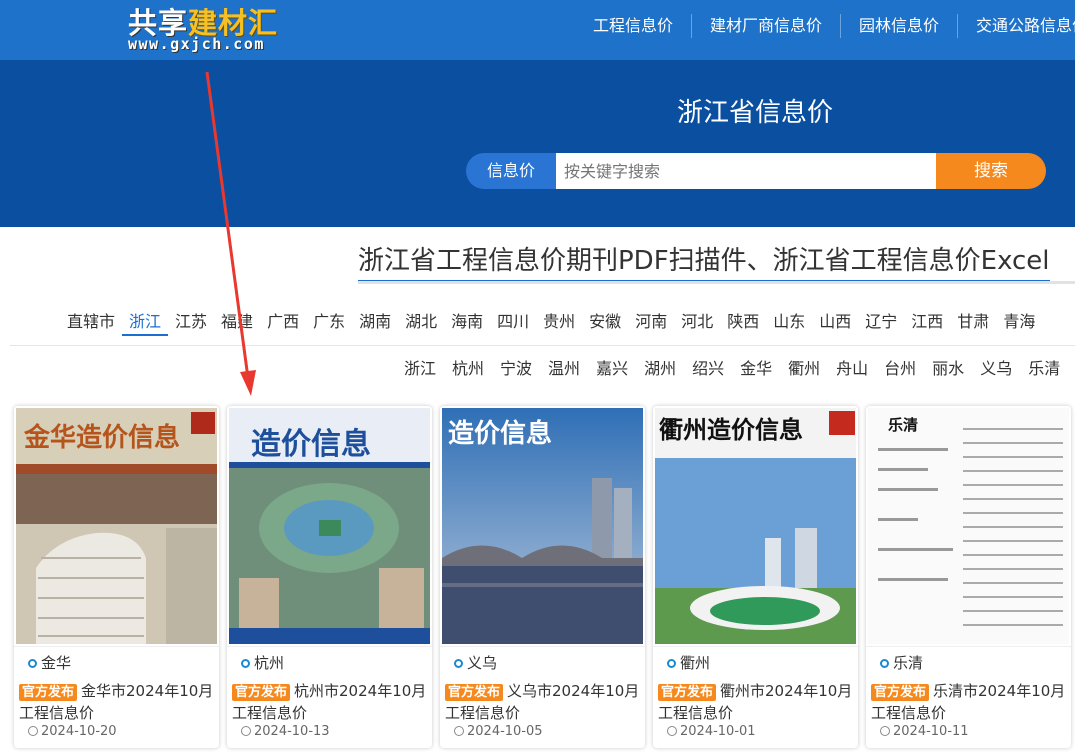  I want to click on cover-image: 乐清, so click(968, 526).